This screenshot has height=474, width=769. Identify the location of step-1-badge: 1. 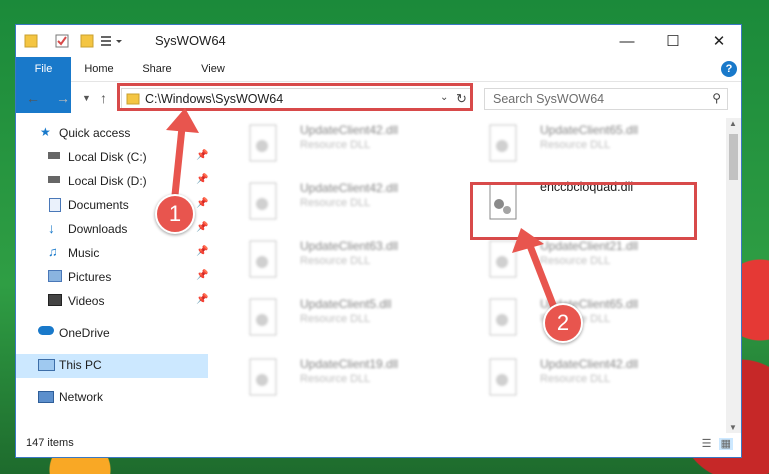
(175, 214).